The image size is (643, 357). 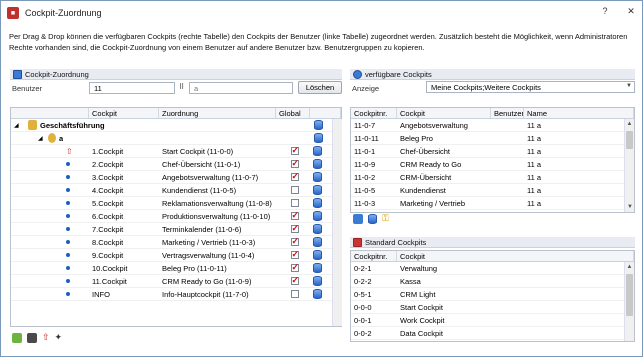 What do you see at coordinates (579, 113) in the screenshot?
I see `col-name: Name` at bounding box center [579, 113].